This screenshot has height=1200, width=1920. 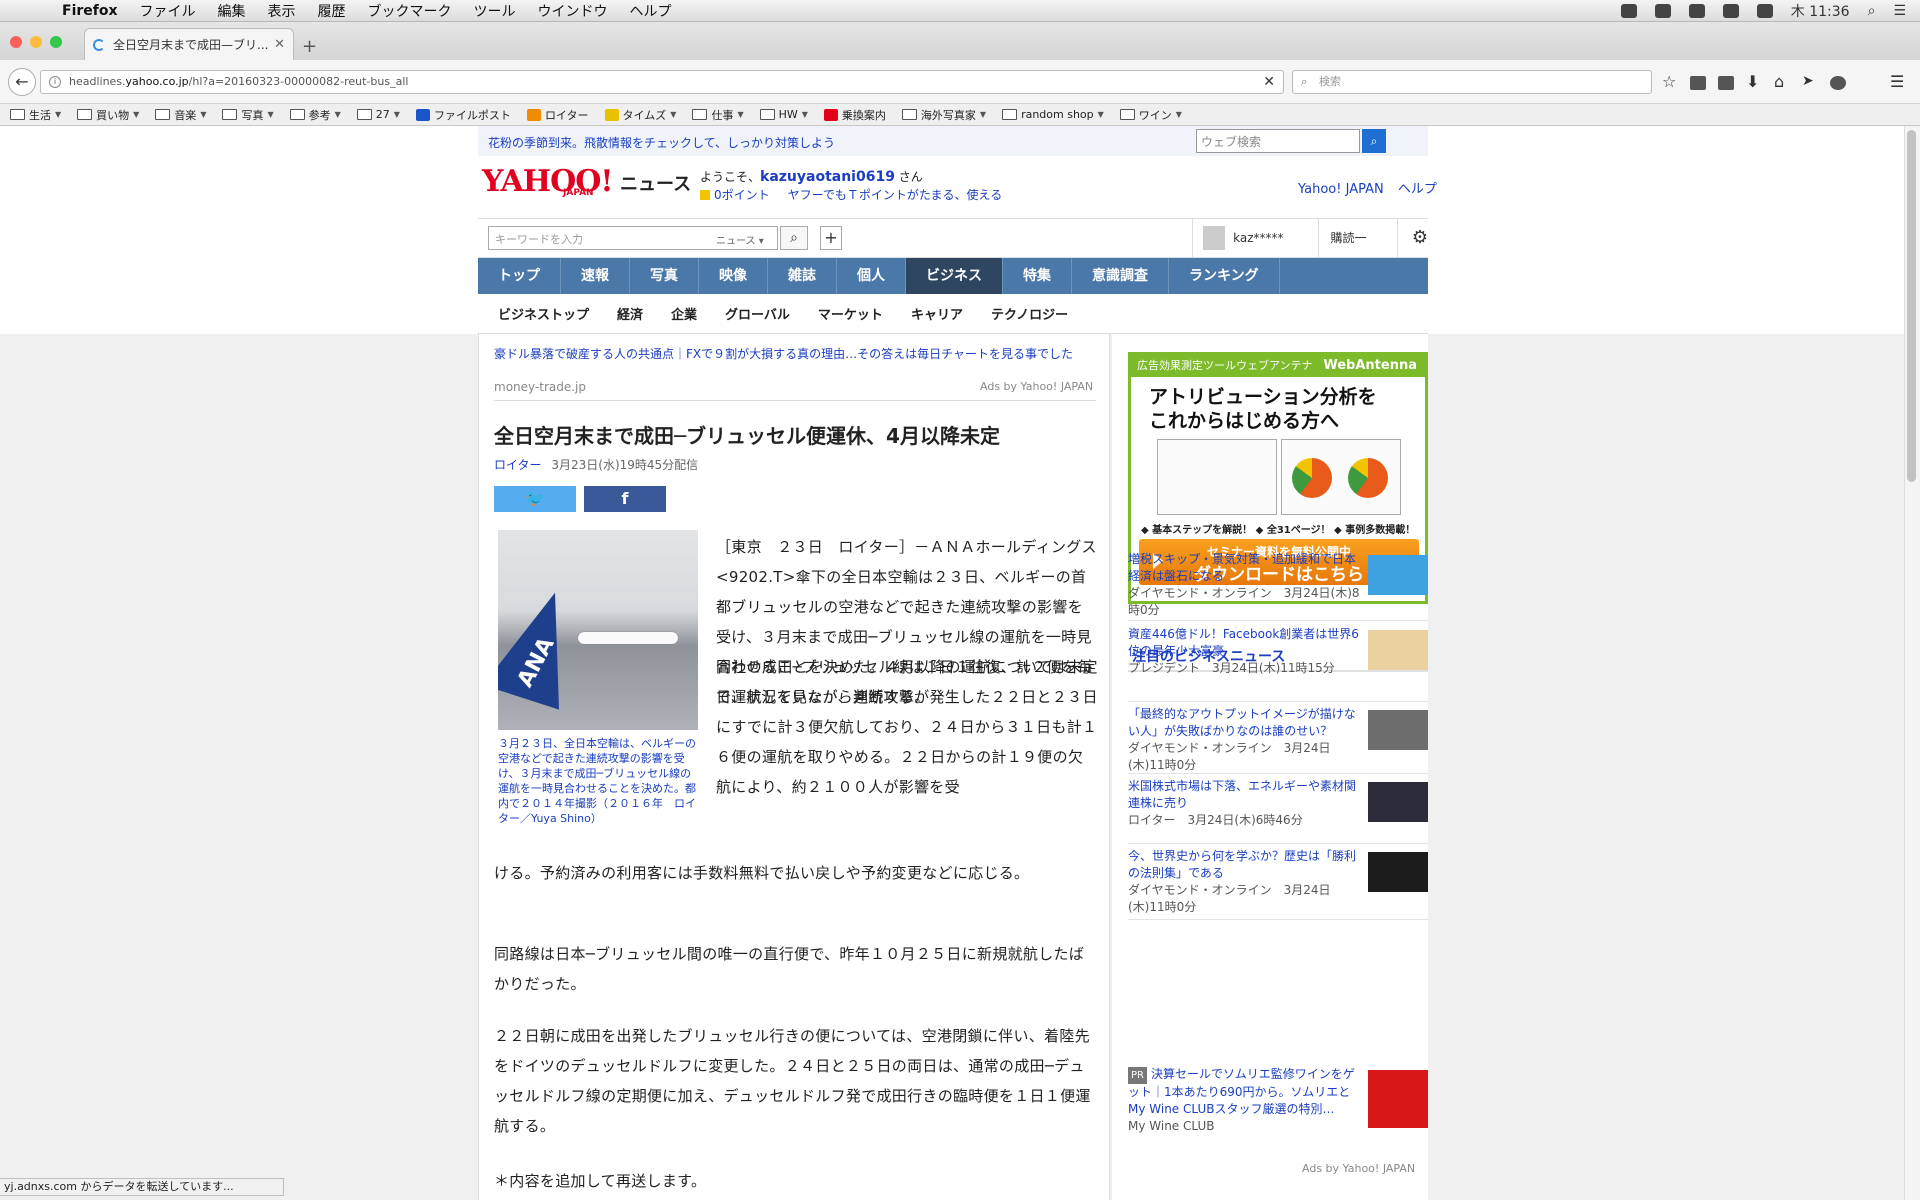 I want to click on stop-loading-icon: ✕, so click(x=1269, y=82).